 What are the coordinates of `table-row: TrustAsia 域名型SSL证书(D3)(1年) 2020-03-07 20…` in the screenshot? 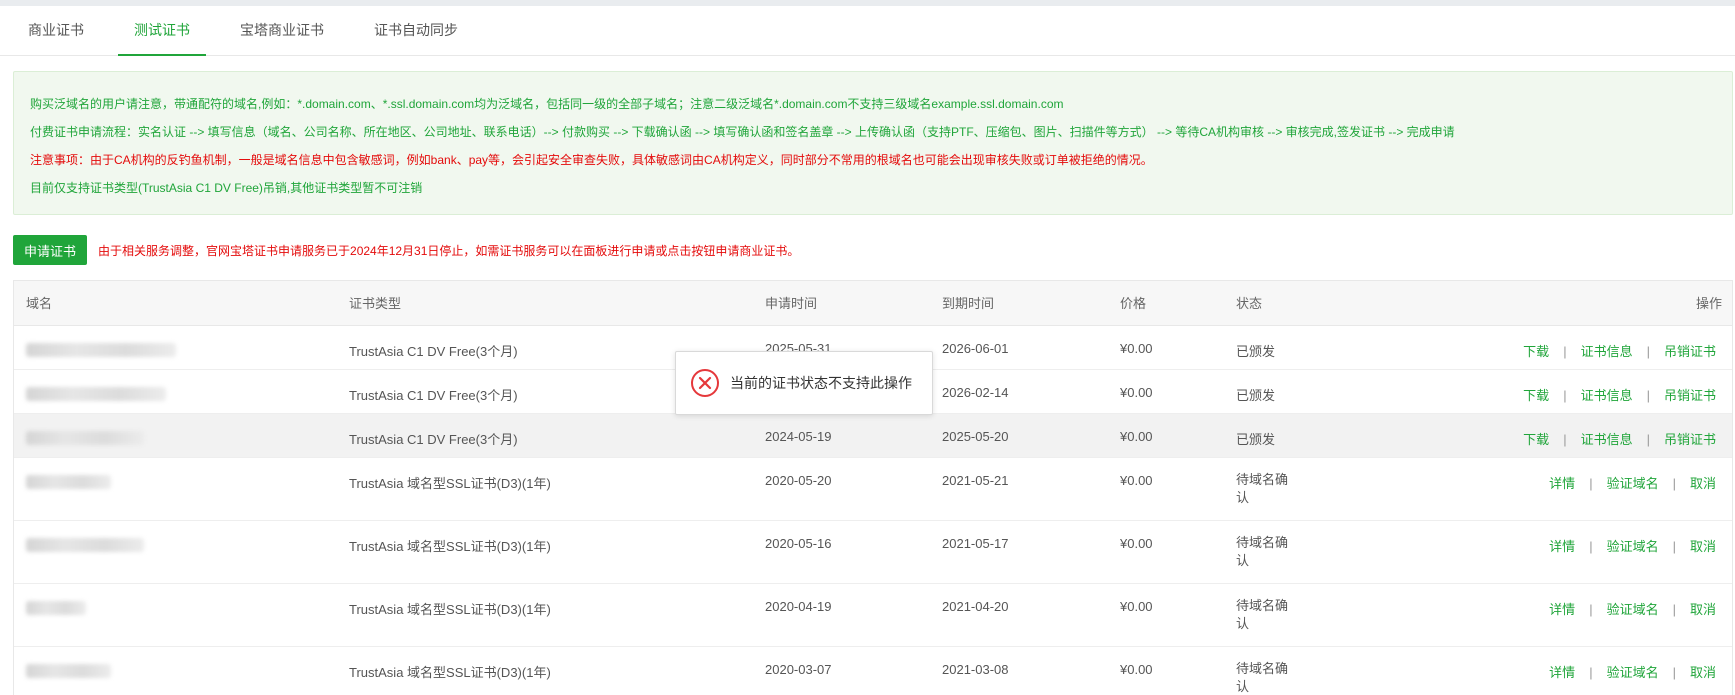 It's located at (873, 670).